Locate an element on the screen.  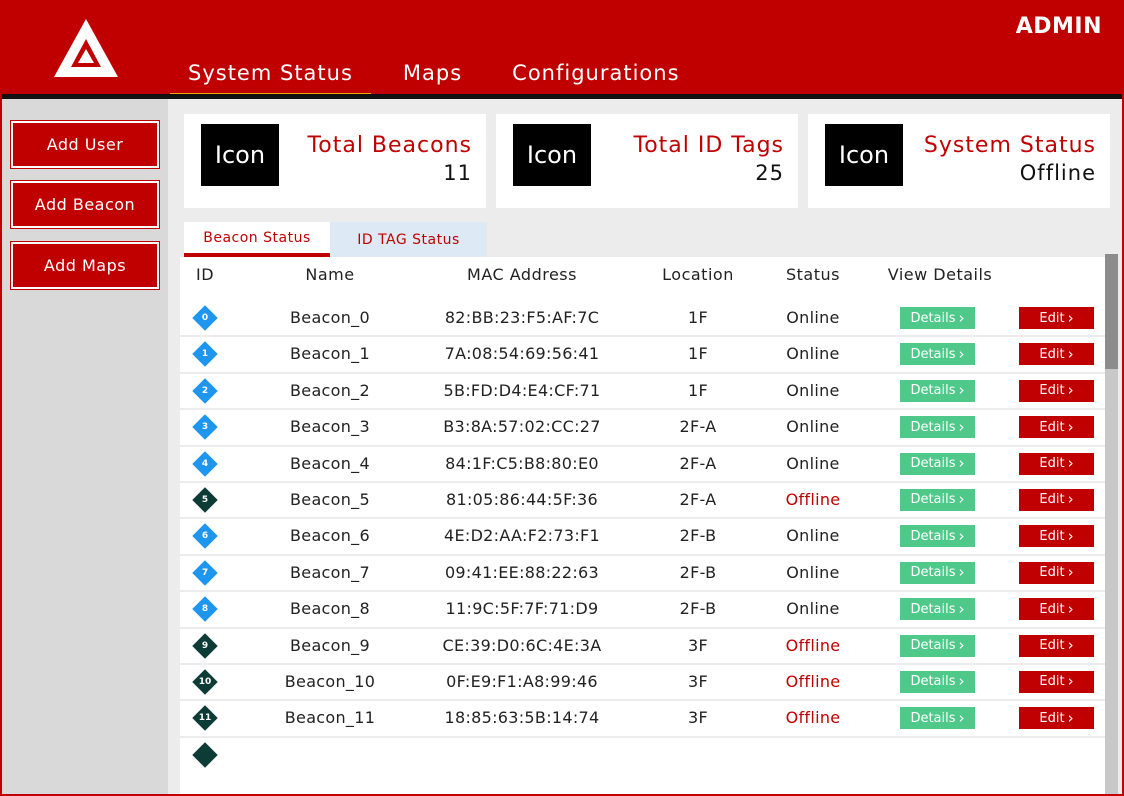
row-mac: 7A:08:54:69:56:41 is located at coordinates (522, 354).